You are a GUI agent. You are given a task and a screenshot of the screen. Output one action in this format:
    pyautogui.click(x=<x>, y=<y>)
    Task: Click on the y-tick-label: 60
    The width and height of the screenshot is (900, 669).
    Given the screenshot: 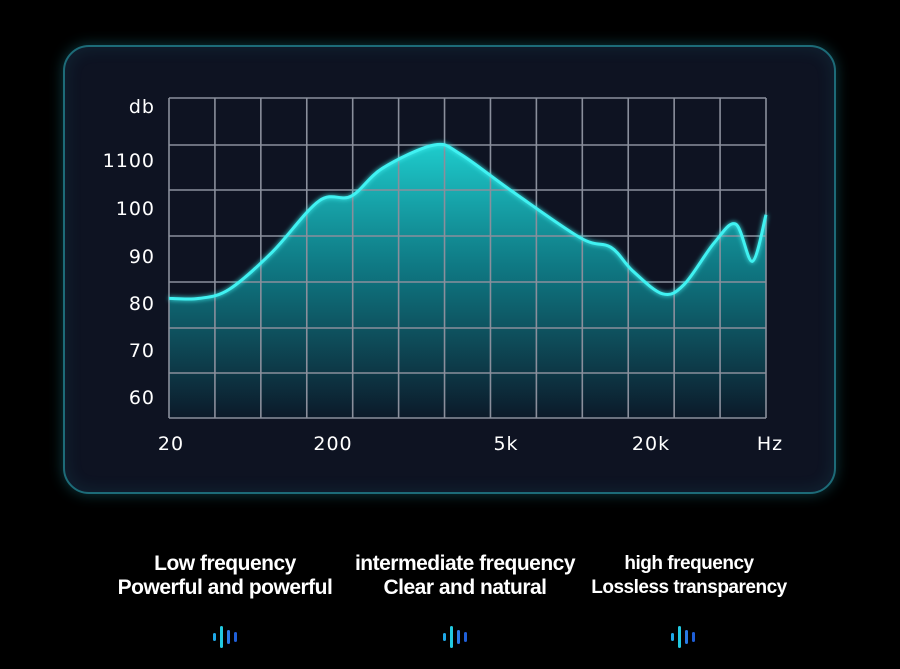 What is the action you would take?
    pyautogui.click(x=142, y=398)
    